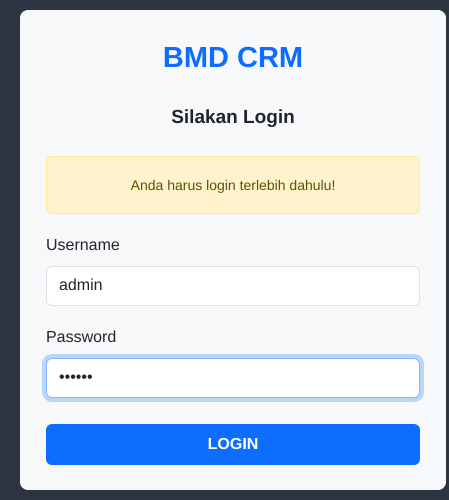 The width and height of the screenshot is (449, 500). What do you see at coordinates (83, 246) in the screenshot?
I see `field-label: Username` at bounding box center [83, 246].